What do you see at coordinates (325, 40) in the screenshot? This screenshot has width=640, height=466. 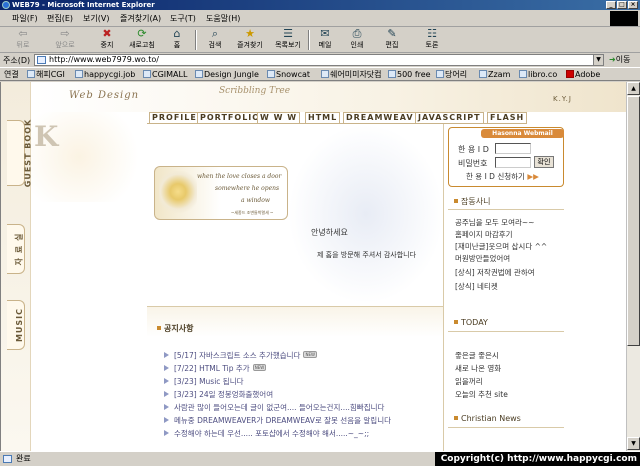 I see `mail-button: ✉ 메일` at bounding box center [325, 40].